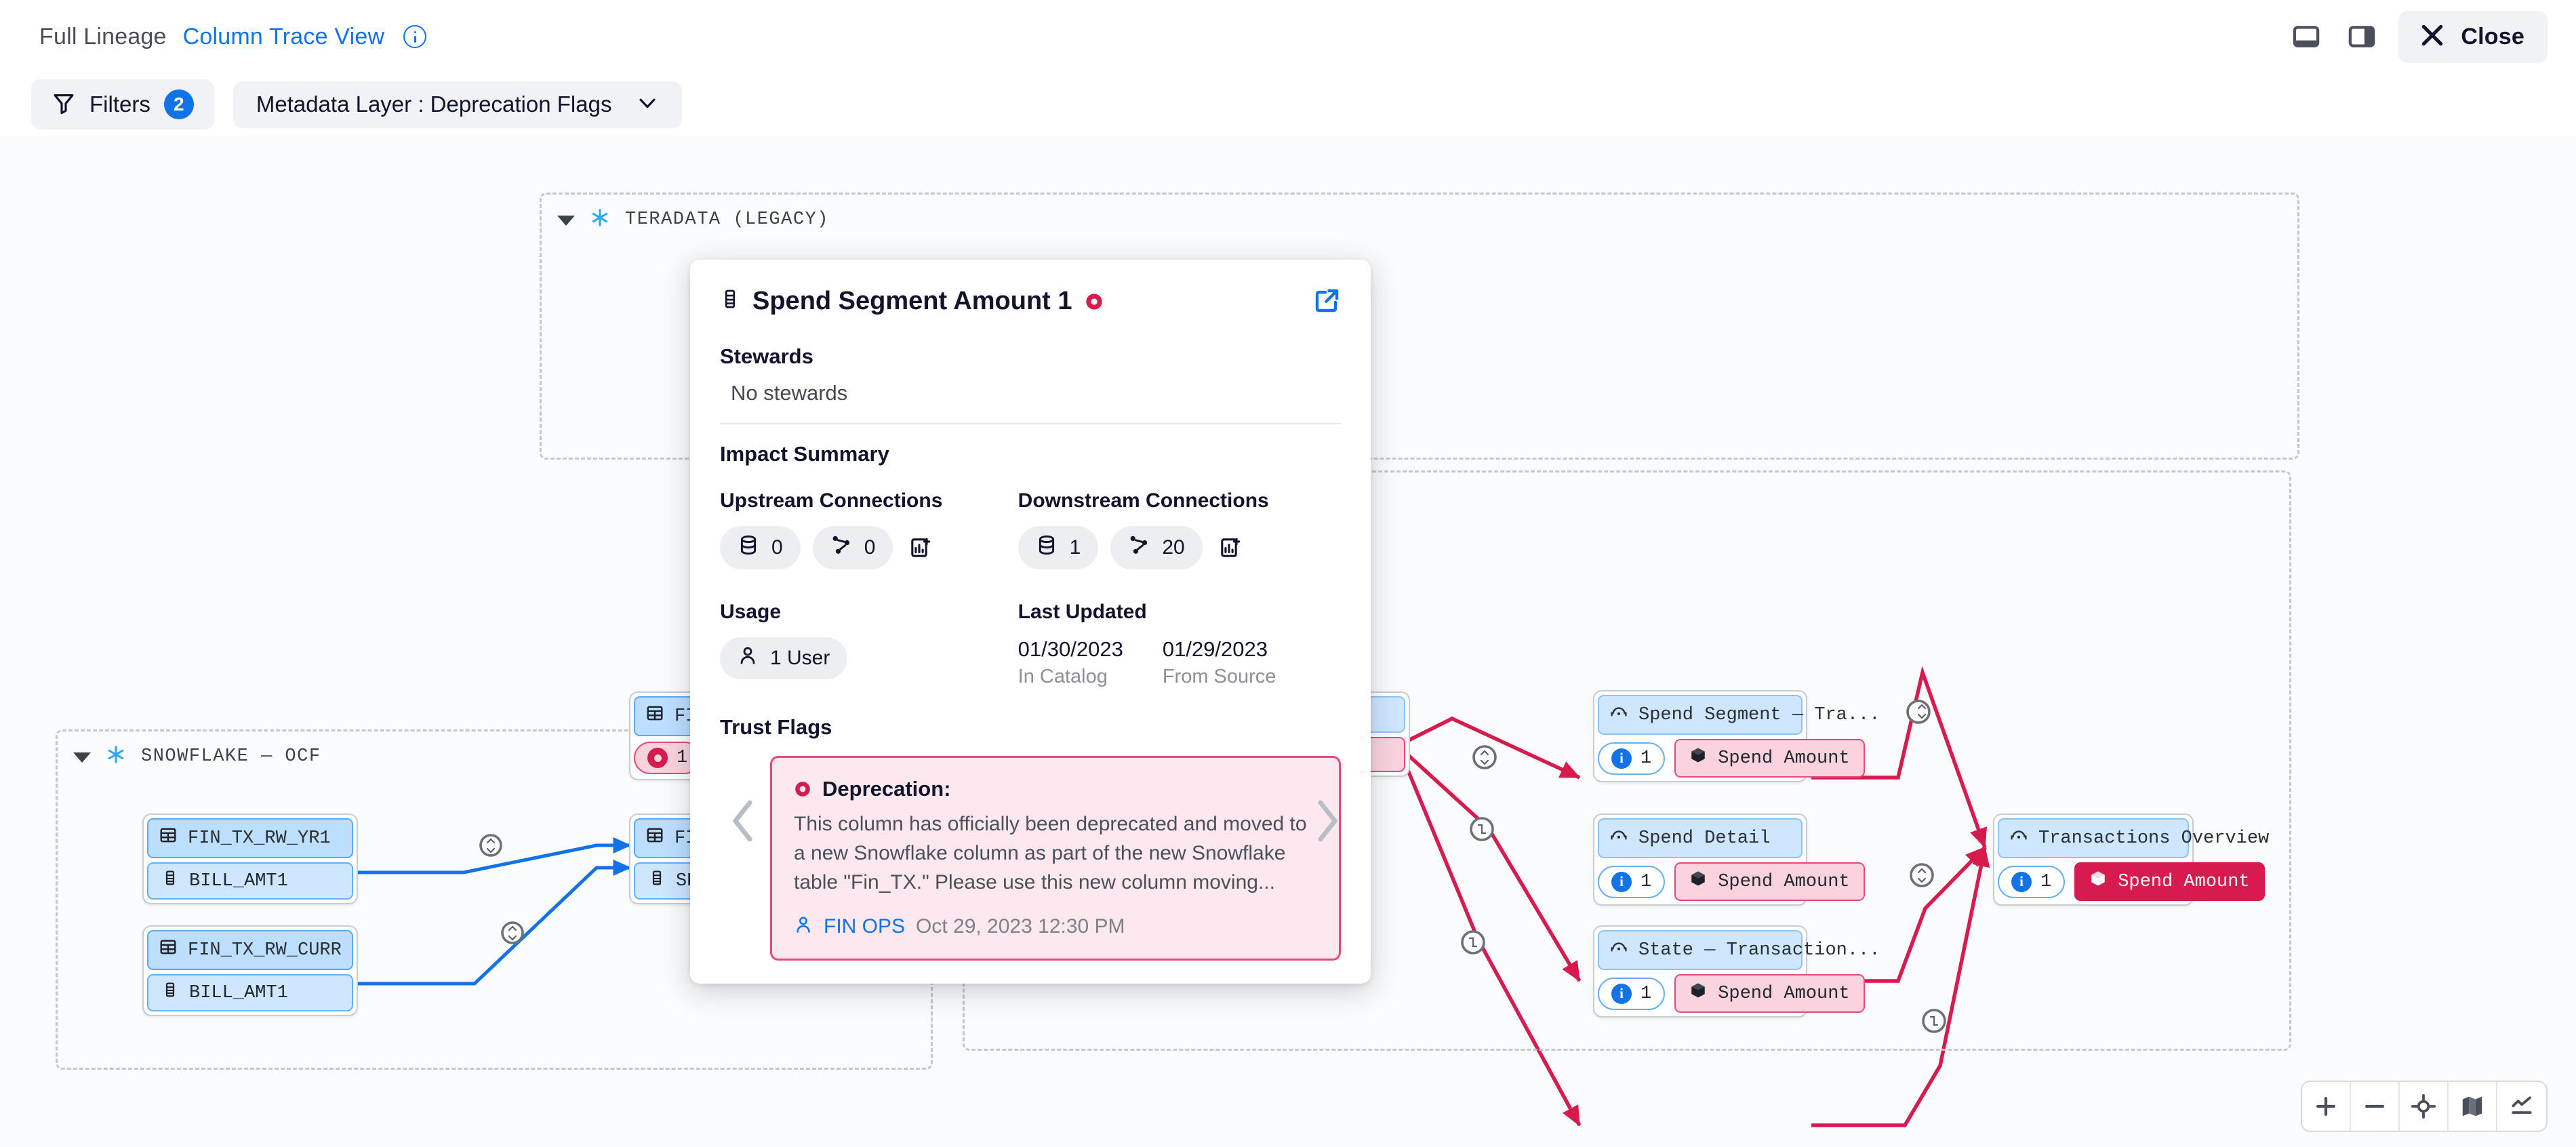 This screenshot has height=1147, width=2576. I want to click on in-catalog-caption: In Catalog, so click(1063, 676).